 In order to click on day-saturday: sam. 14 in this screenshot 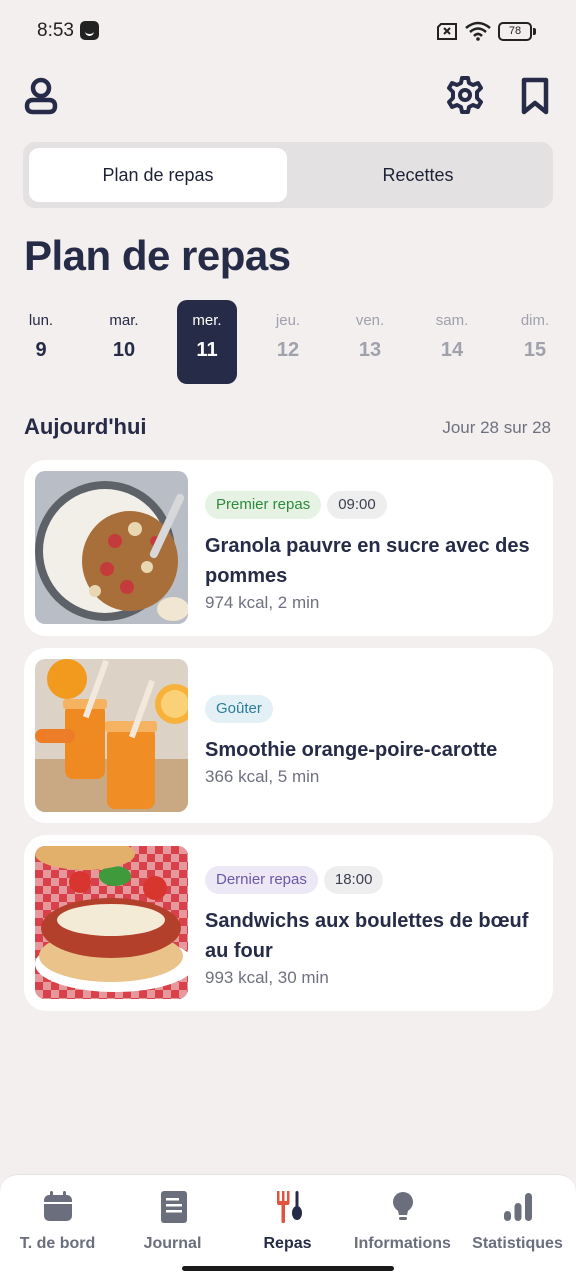, I will do `click(452, 342)`.